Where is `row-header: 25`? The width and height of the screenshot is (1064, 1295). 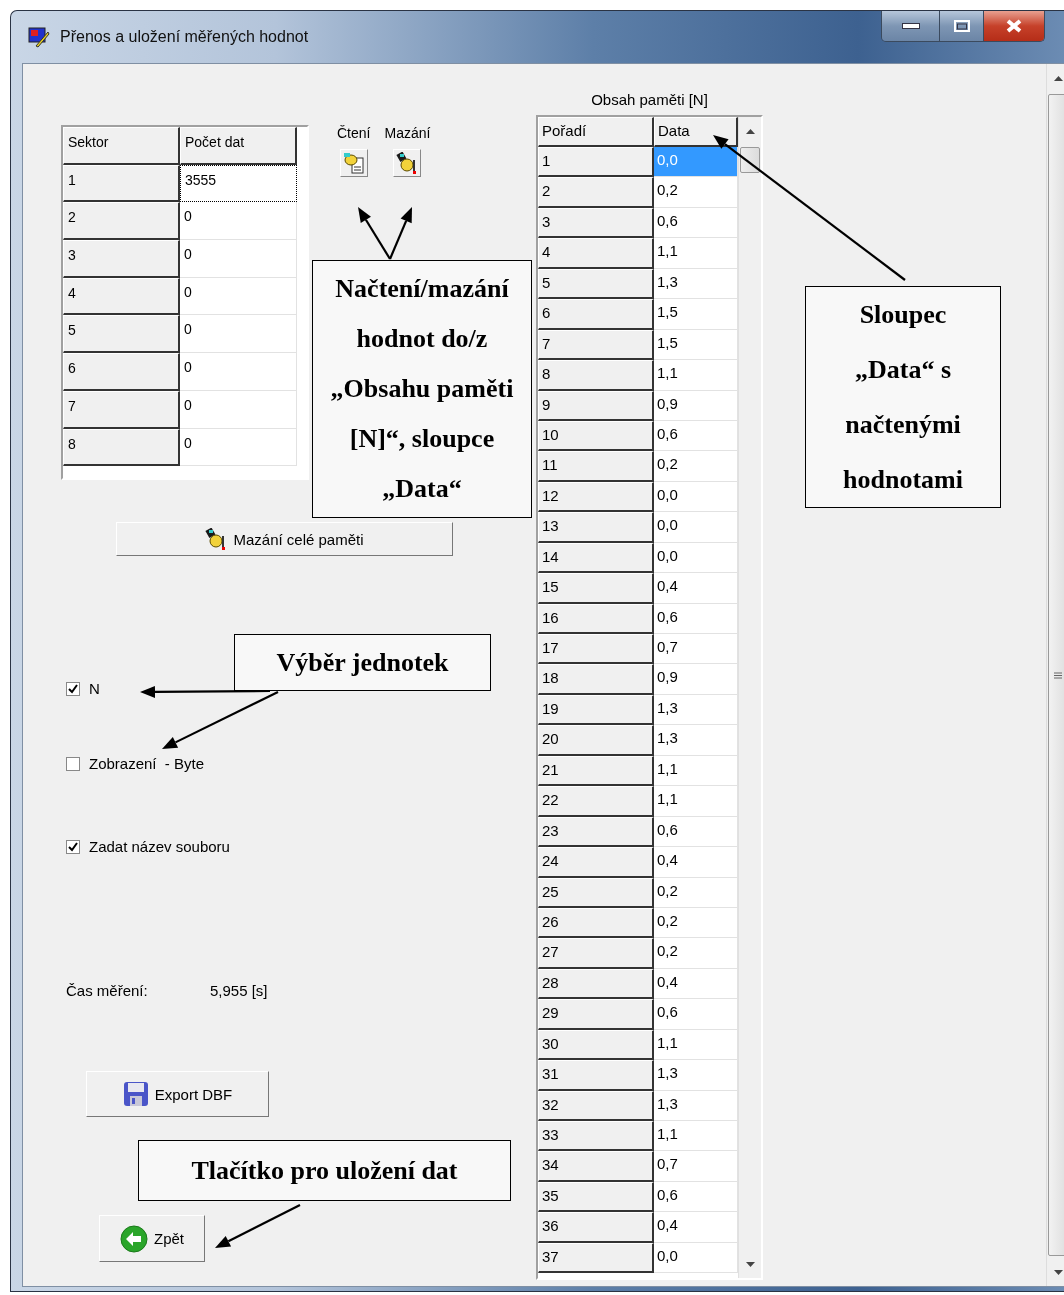
row-header: 25 is located at coordinates (596, 892).